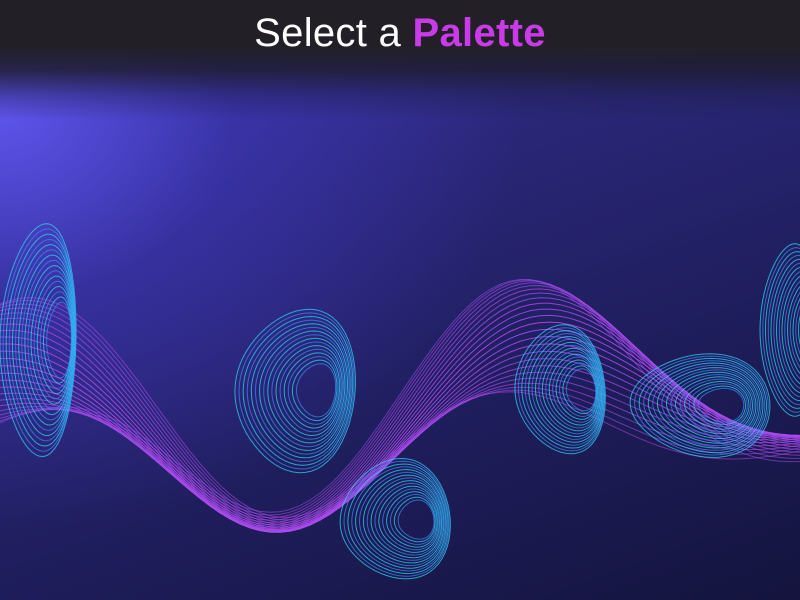 This screenshot has width=800, height=600. What do you see at coordinates (328, 33) in the screenshot?
I see `title-prefix: Select a` at bounding box center [328, 33].